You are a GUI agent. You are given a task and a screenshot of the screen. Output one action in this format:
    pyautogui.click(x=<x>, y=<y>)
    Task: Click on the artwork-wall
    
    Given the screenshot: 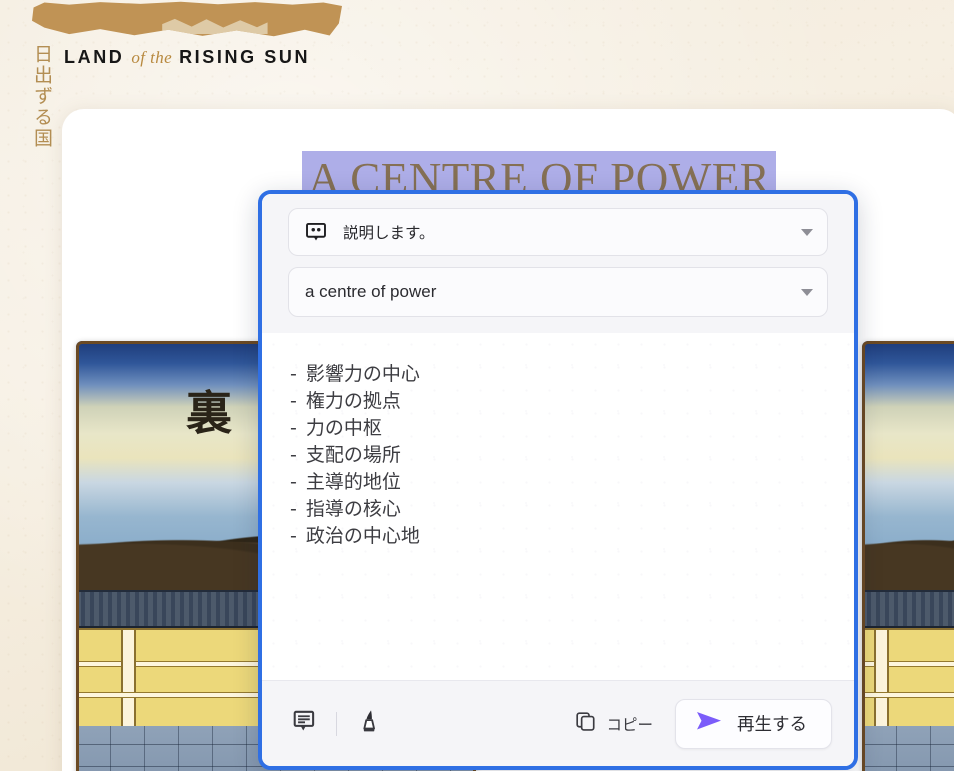 What is the action you would take?
    pyautogui.click(x=908, y=677)
    